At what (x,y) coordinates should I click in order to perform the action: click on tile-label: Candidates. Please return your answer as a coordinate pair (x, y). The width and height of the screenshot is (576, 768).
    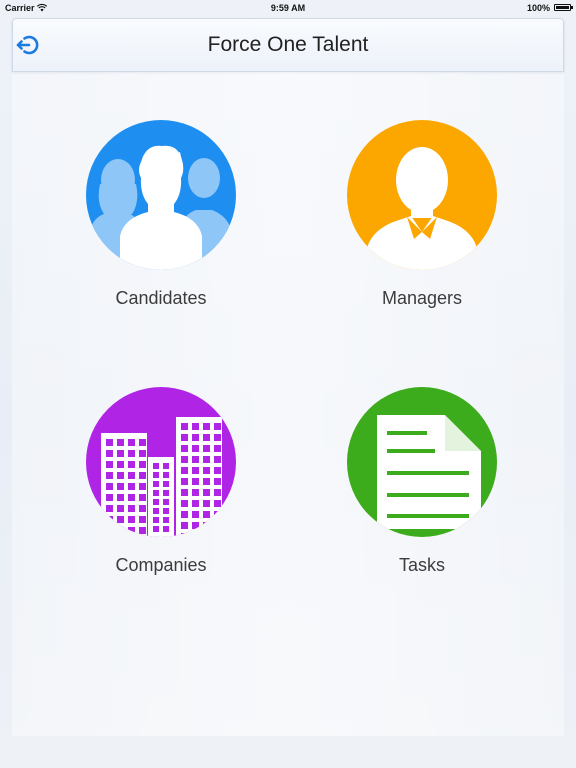
    Looking at the image, I should click on (161, 298).